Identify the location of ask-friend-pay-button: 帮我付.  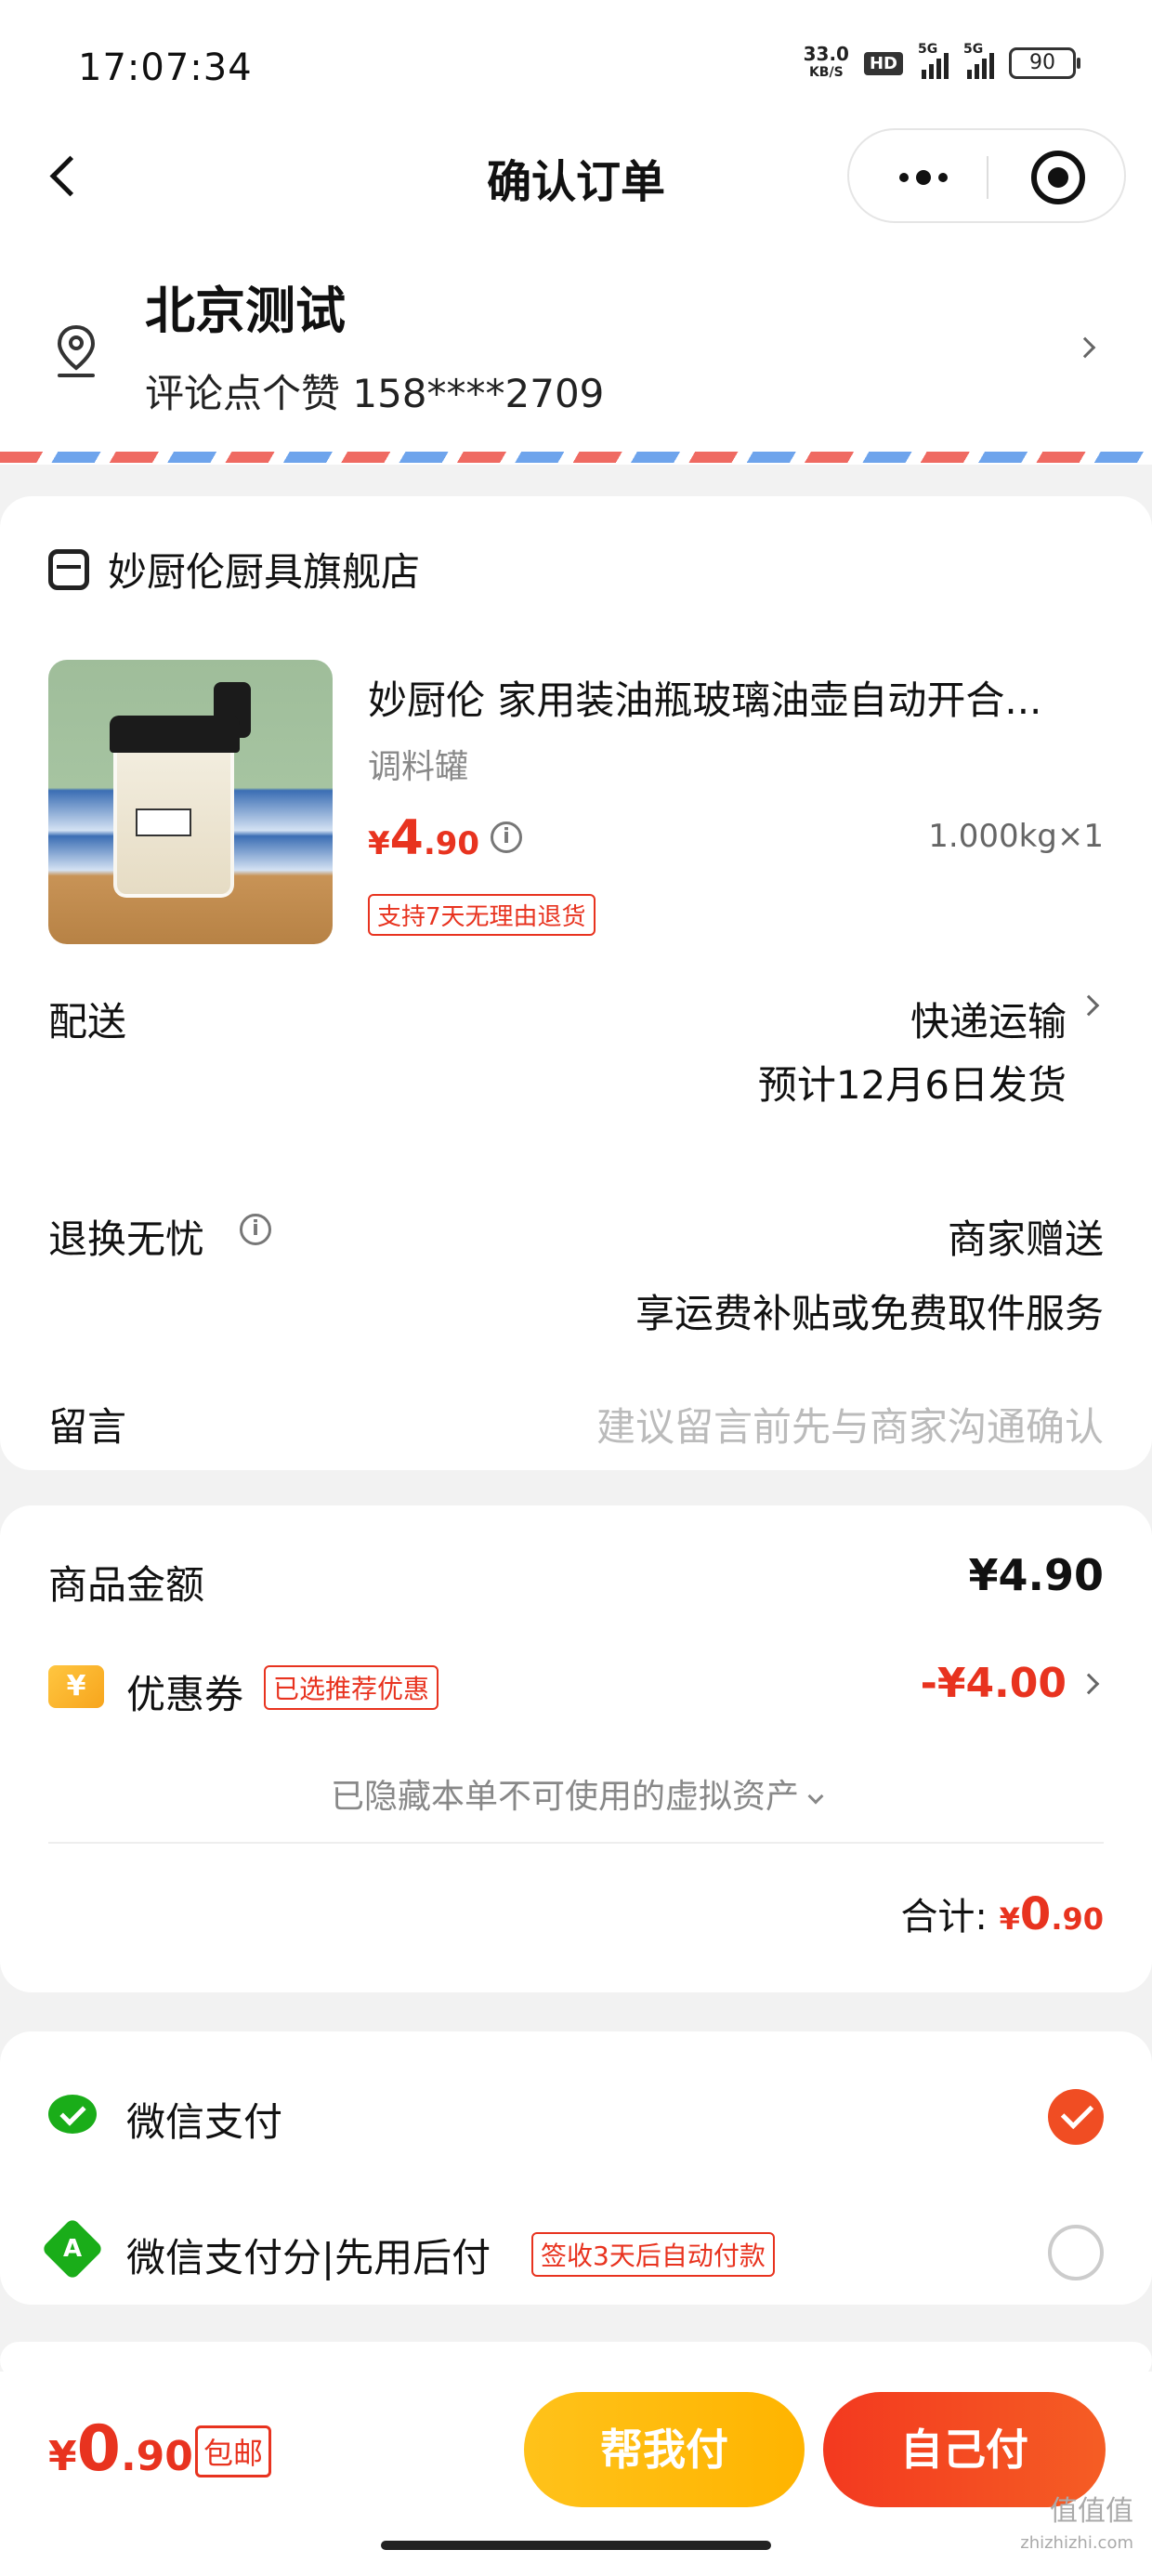
(664, 2449).